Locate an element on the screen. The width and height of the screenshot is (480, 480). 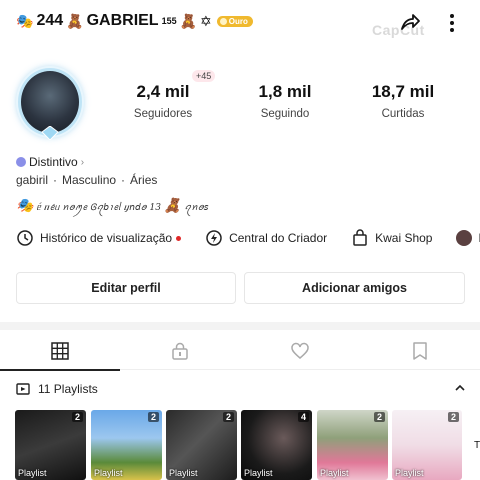
mi-shortcut: Mi is located at coordinates (468, 238).